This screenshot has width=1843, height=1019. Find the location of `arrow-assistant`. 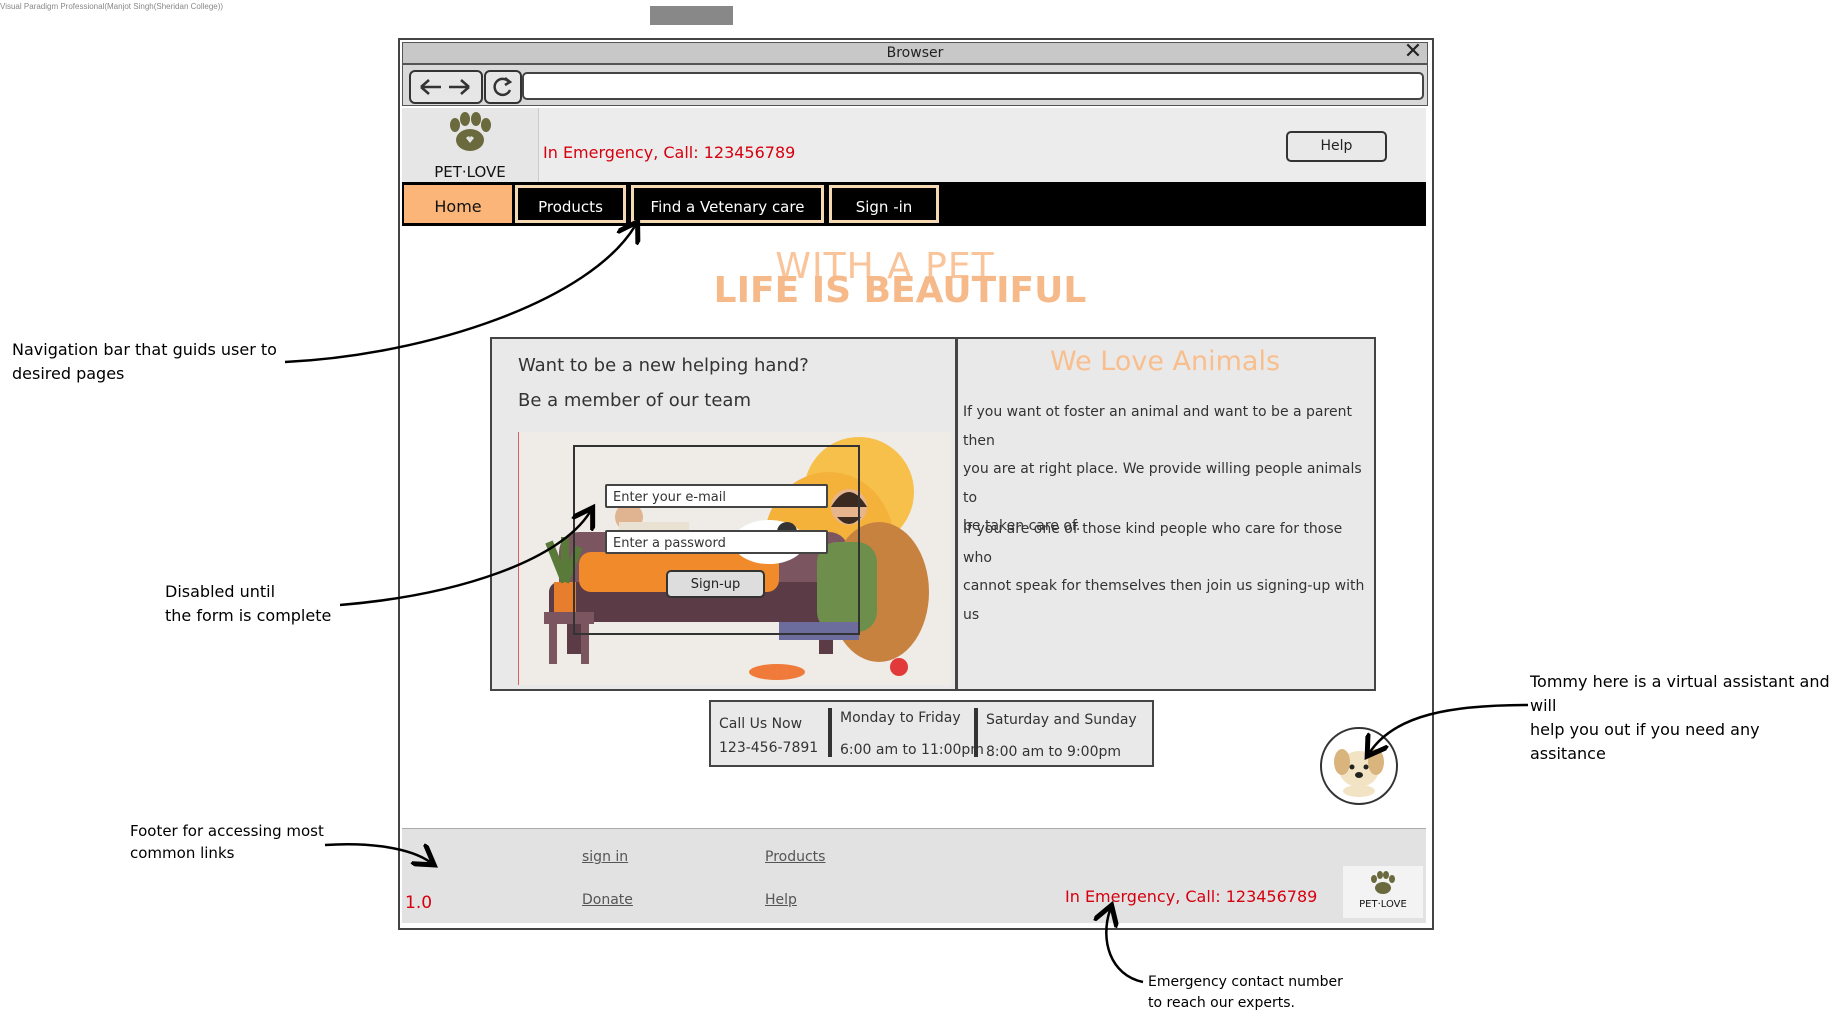

arrow-assistant is located at coordinates (1449, 727).